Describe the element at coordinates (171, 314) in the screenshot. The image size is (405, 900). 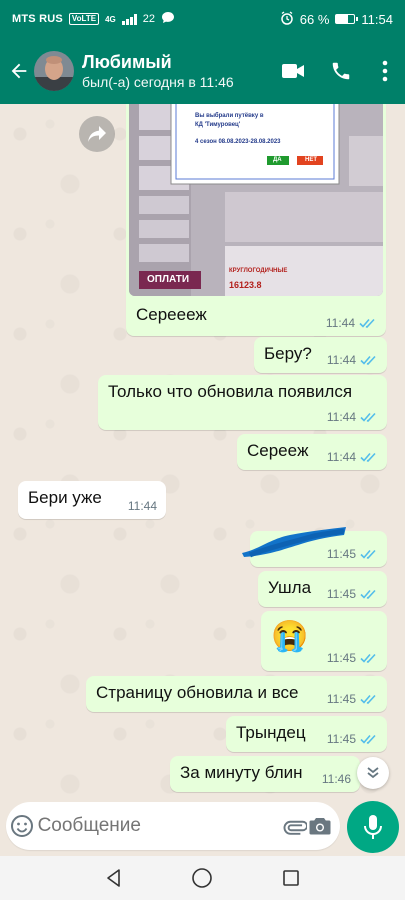
I see `message-text: Сереееж` at that location.